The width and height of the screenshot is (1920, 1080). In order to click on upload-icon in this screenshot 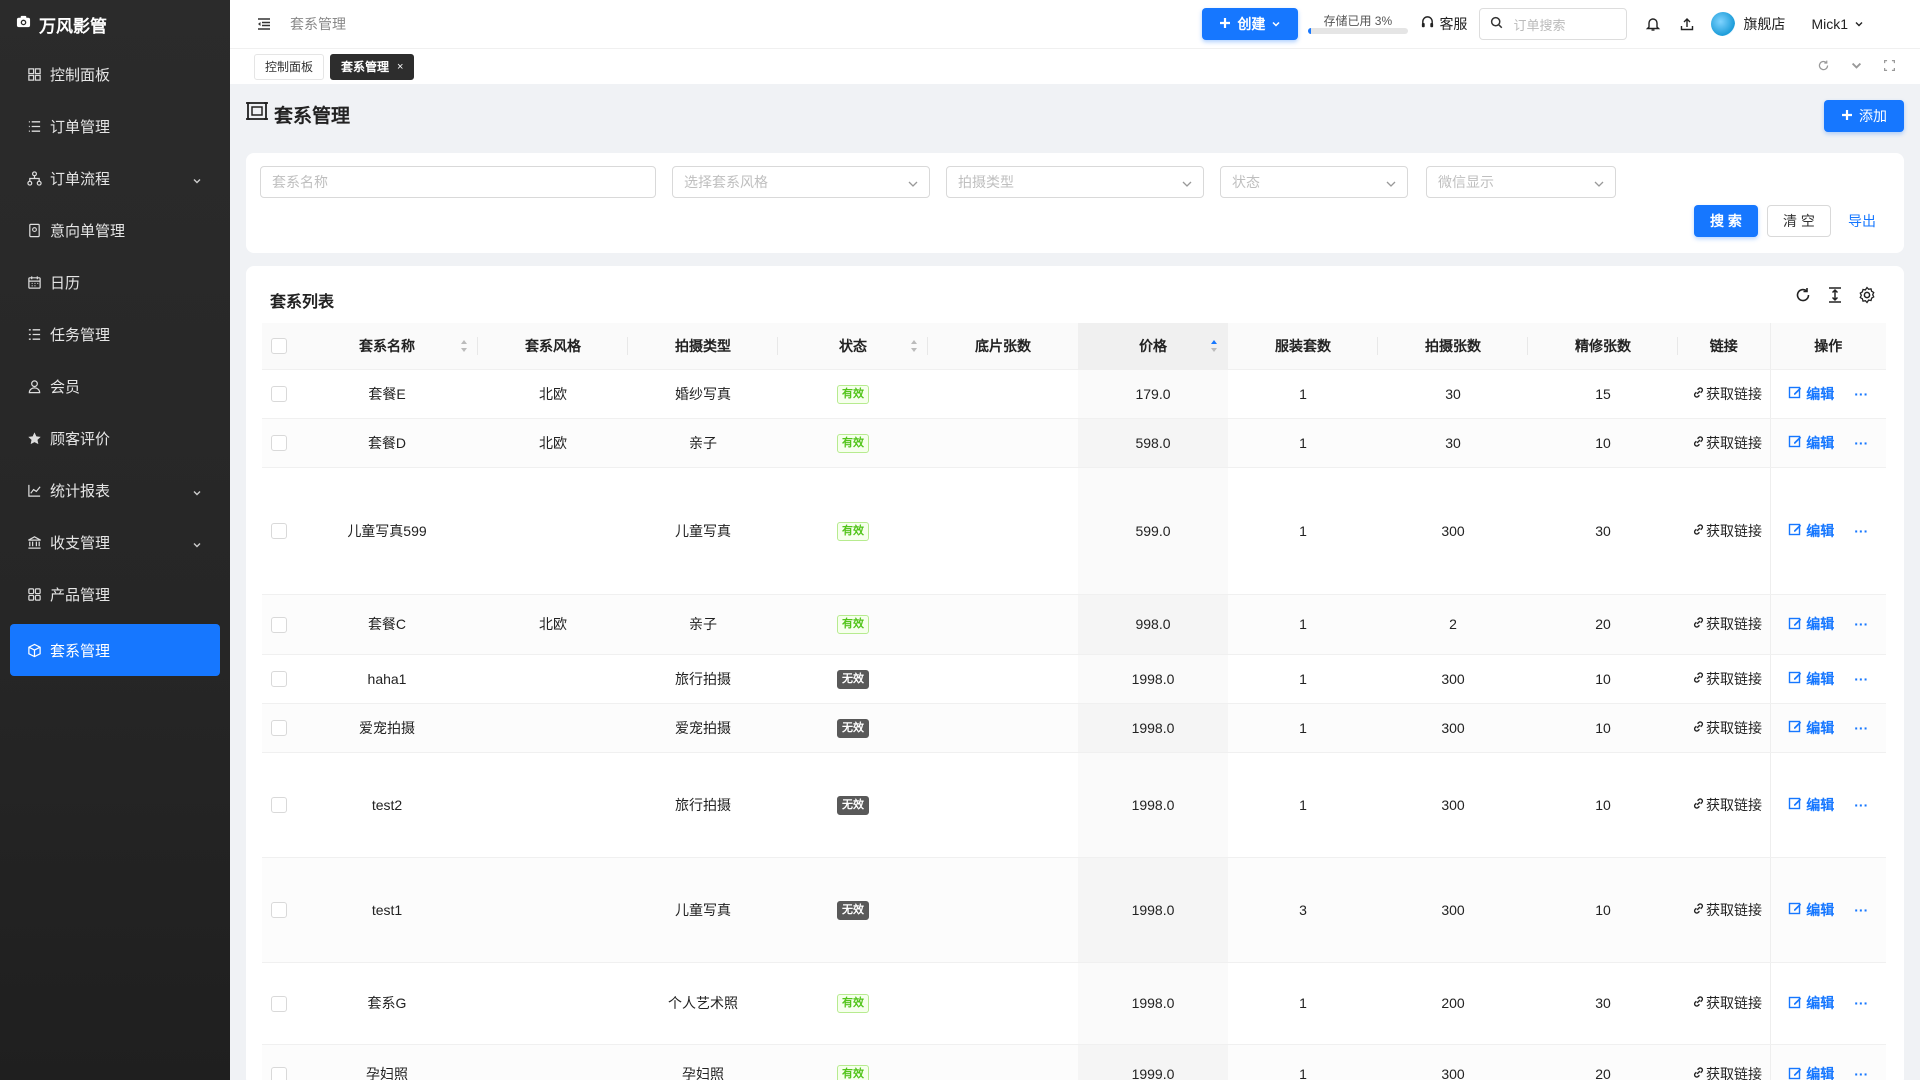, I will do `click(1687, 24)`.